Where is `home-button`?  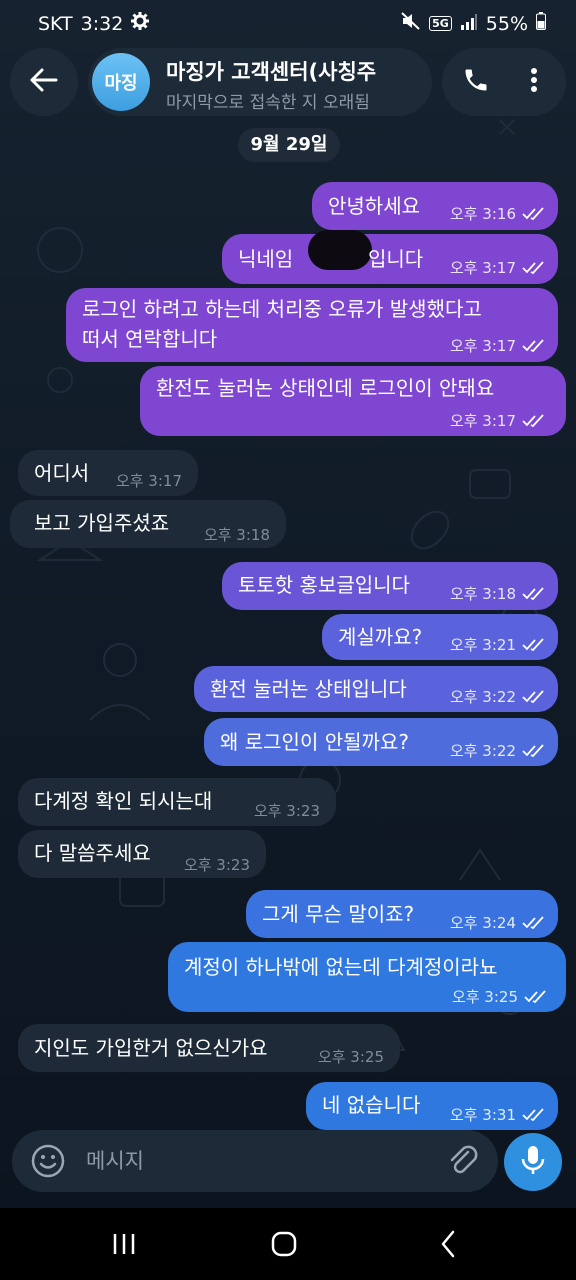 home-button is located at coordinates (284, 1246).